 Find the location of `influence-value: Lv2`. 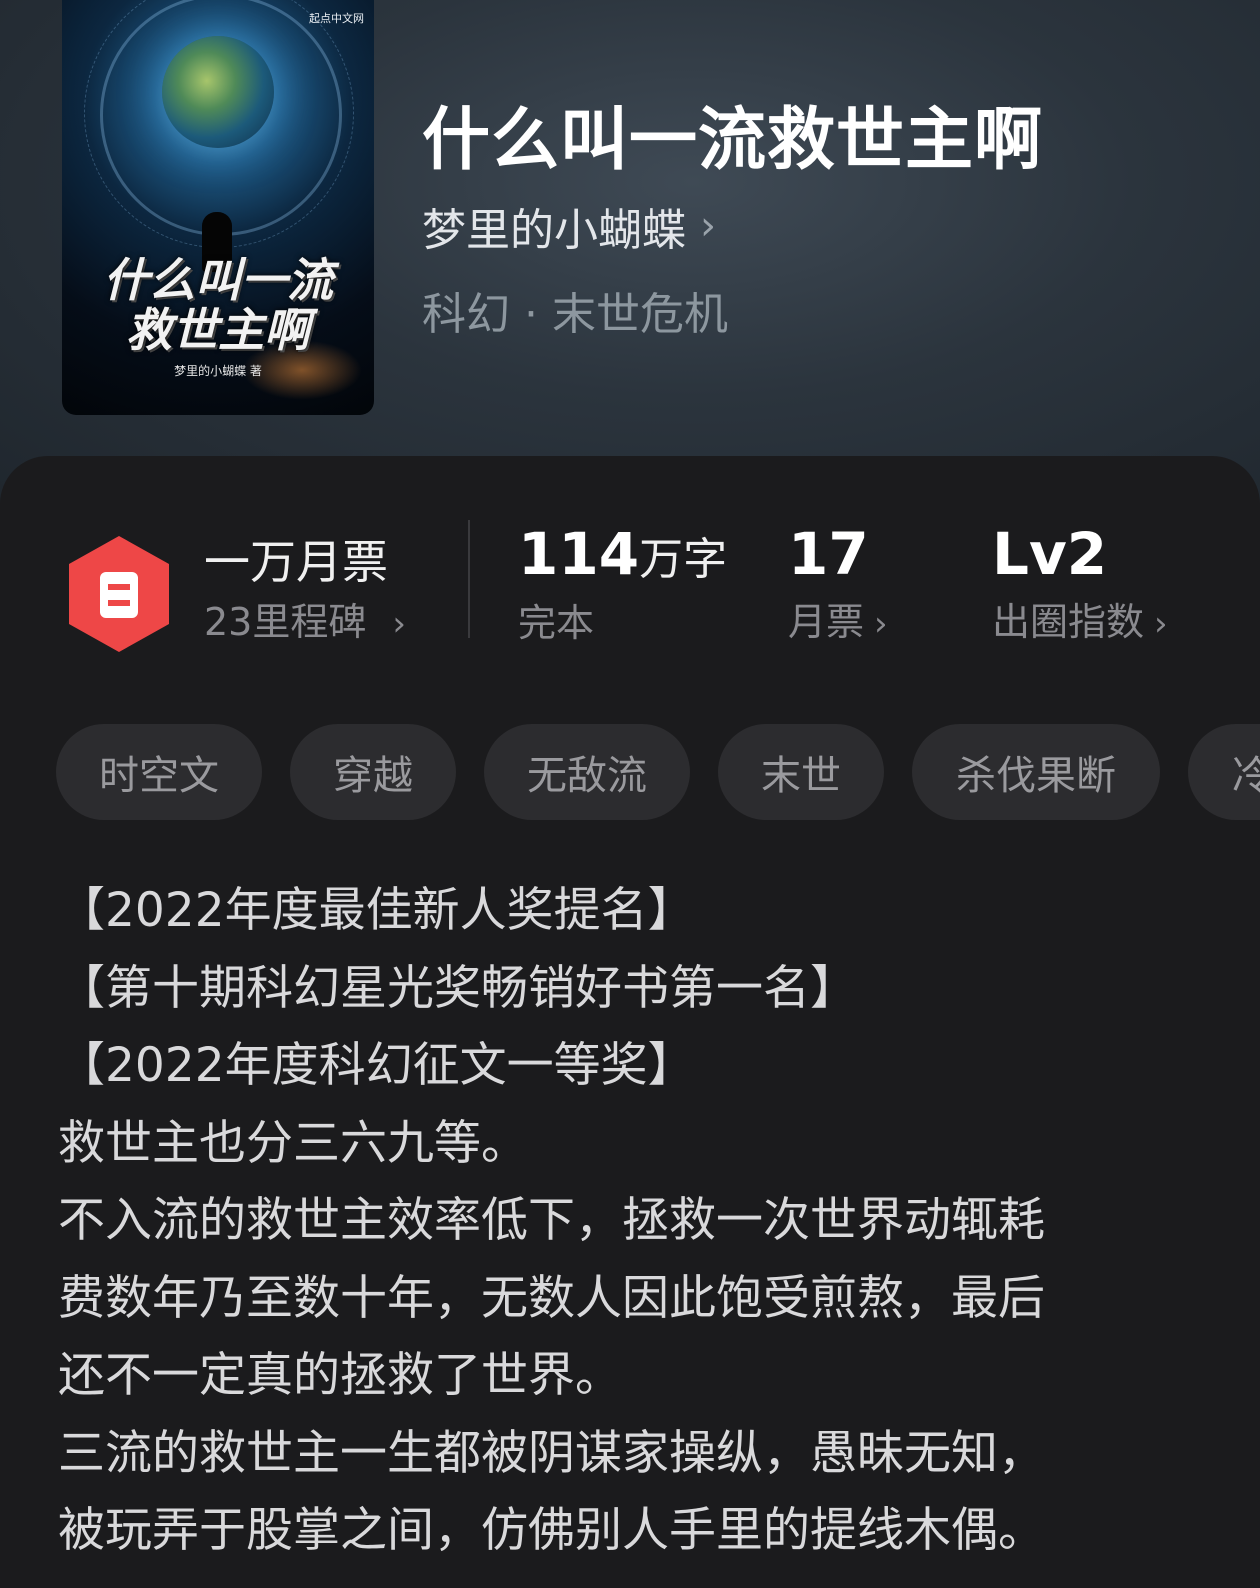

influence-value: Lv2 is located at coordinates (1050, 554).